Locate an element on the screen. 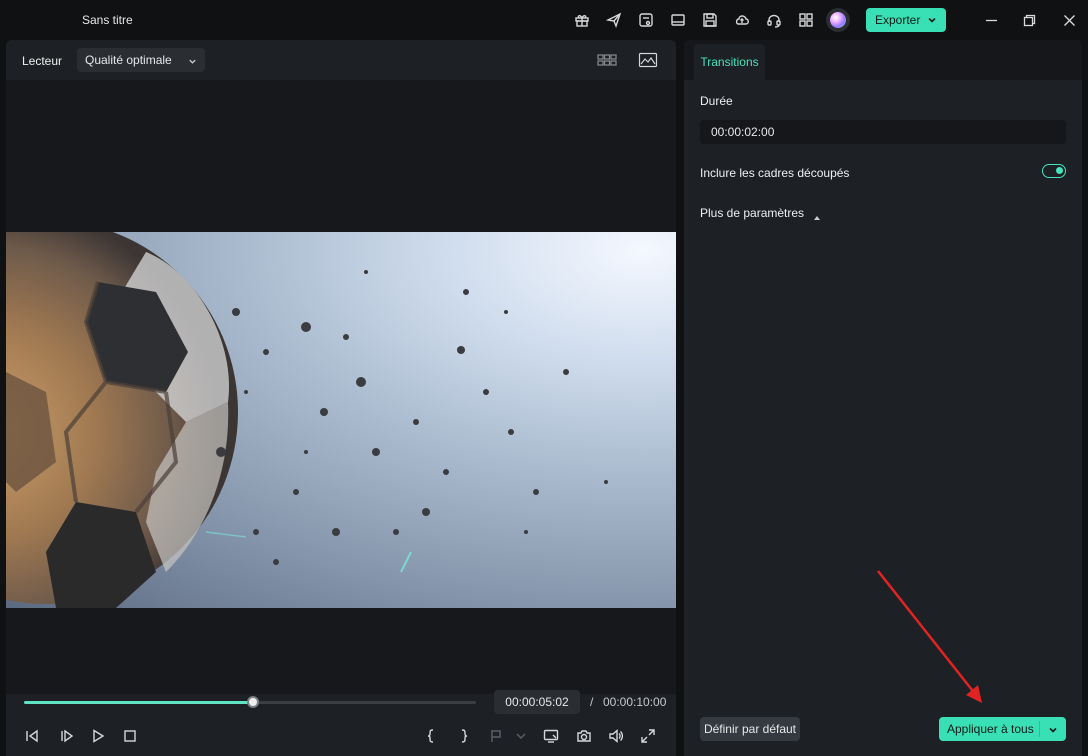 This screenshot has height=756, width=1088. export-button: Exporter is located at coordinates (906, 20).